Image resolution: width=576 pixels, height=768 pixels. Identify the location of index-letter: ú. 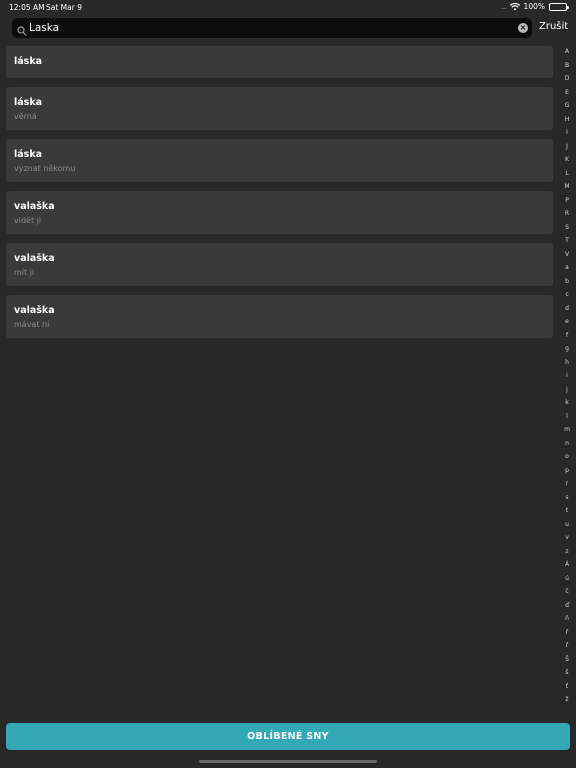
(567, 578).